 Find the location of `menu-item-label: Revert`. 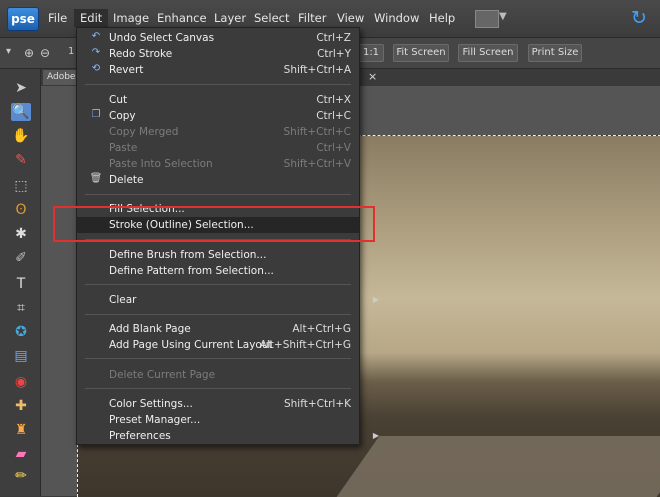

menu-item-label: Revert is located at coordinates (126, 70).